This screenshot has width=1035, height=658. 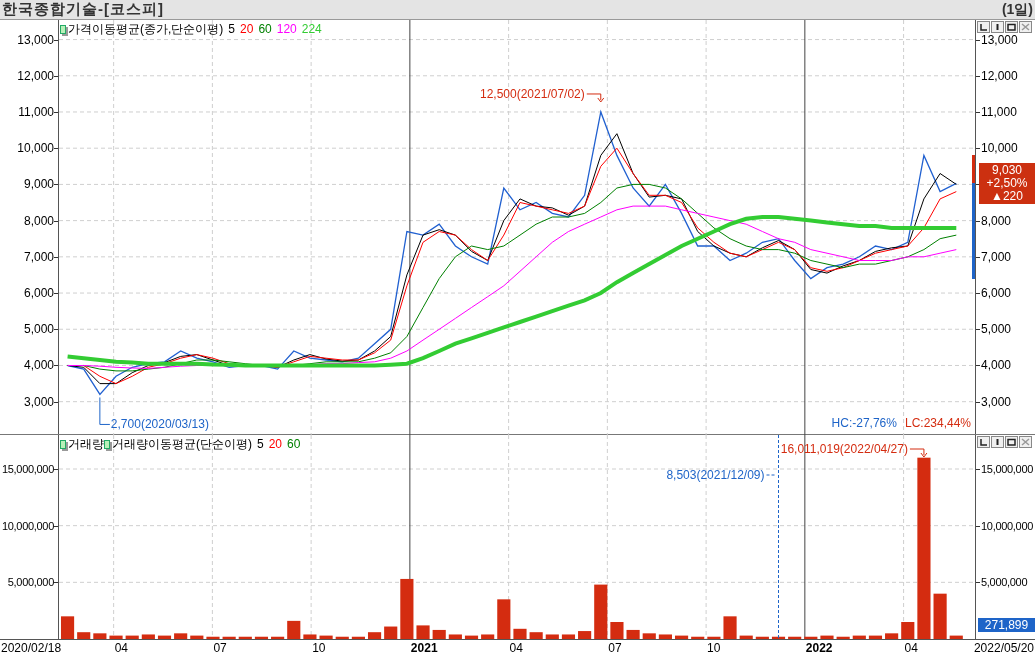 What do you see at coordinates (146, 29) in the screenshot?
I see `legend-label: 가격이동평균(종가,단순이평)` at bounding box center [146, 29].